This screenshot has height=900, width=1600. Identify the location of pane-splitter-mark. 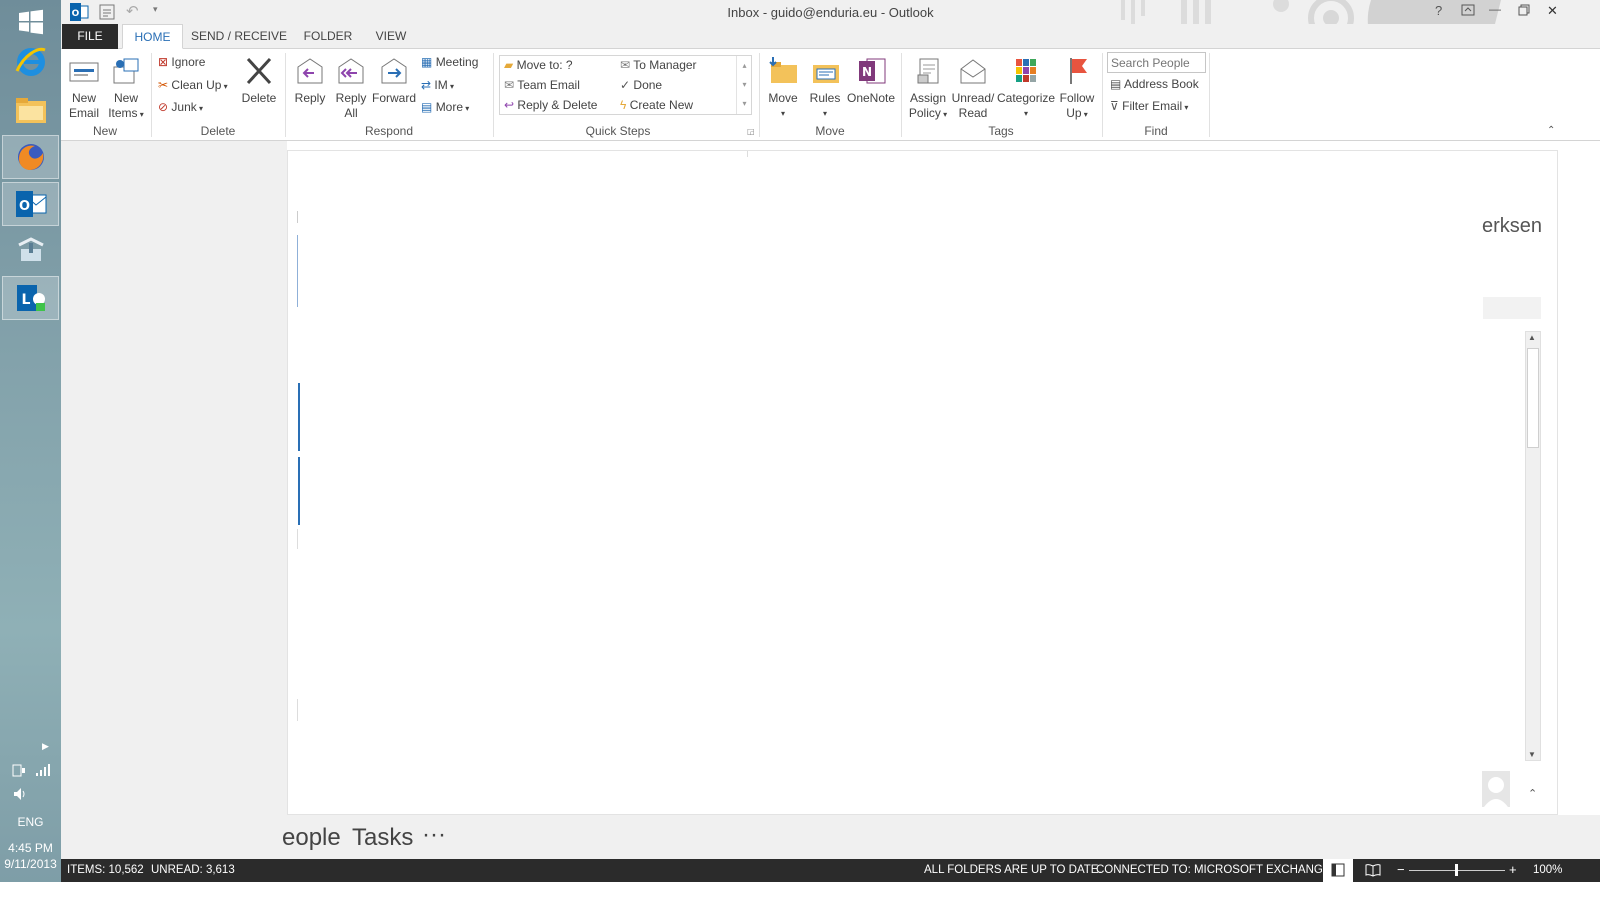
(747, 154).